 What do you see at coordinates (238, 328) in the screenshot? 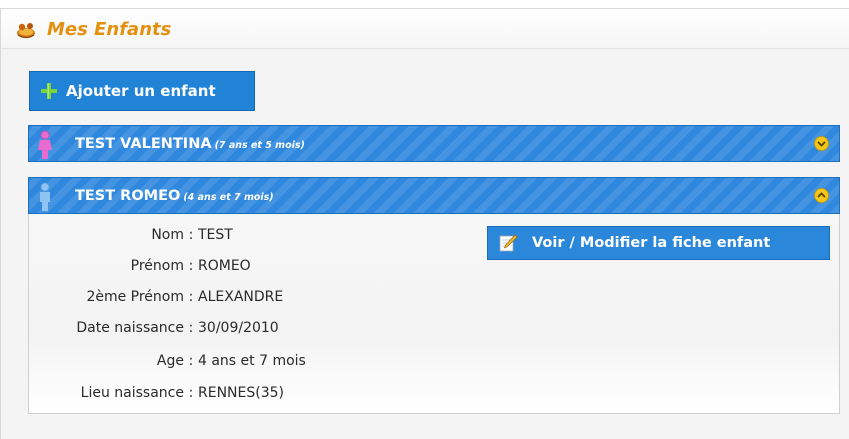
I see `detail-value: 30/09/2010` at bounding box center [238, 328].